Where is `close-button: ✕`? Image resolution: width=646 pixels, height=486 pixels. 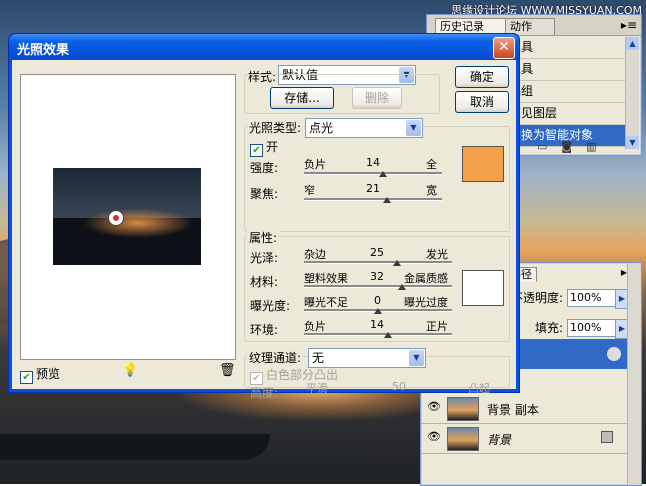 close-button: ✕ is located at coordinates (504, 48).